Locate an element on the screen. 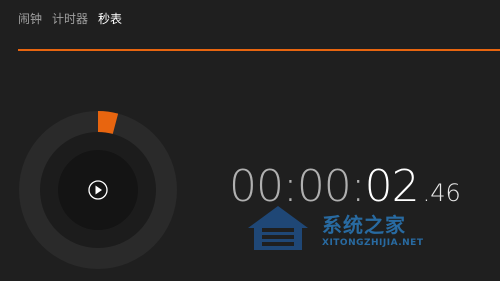 Image resolution: width=500 pixels, height=281 pixels. watermark-subtext: XITONGZHIJIA.NET is located at coordinates (373, 243).